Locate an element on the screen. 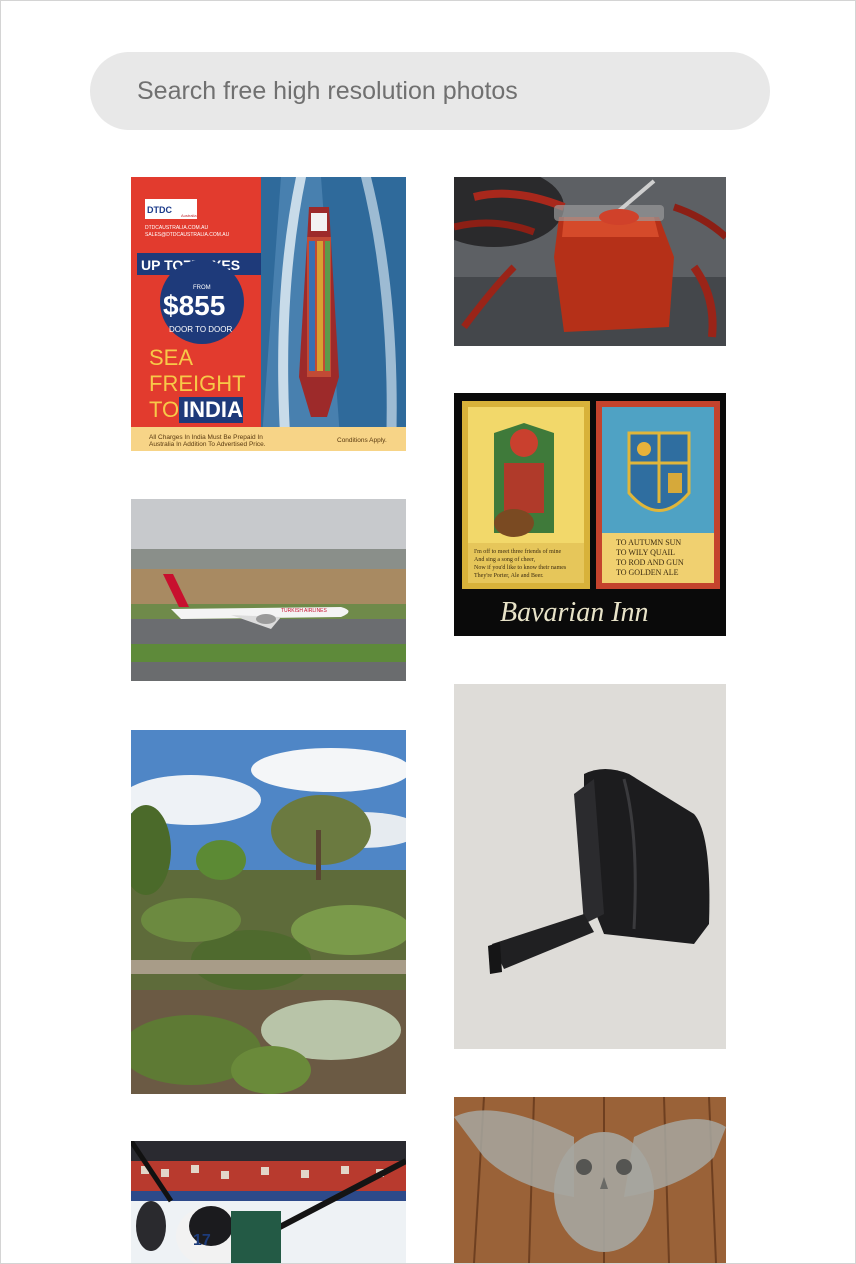 This screenshot has height=1264, width=856. right-verse-2: TO WILY QUAIL is located at coordinates (645, 552).